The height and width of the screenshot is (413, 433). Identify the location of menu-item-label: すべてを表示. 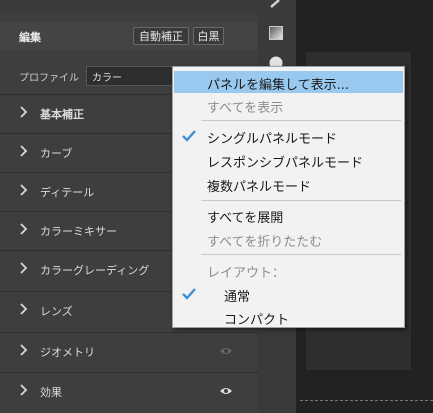
(245, 108).